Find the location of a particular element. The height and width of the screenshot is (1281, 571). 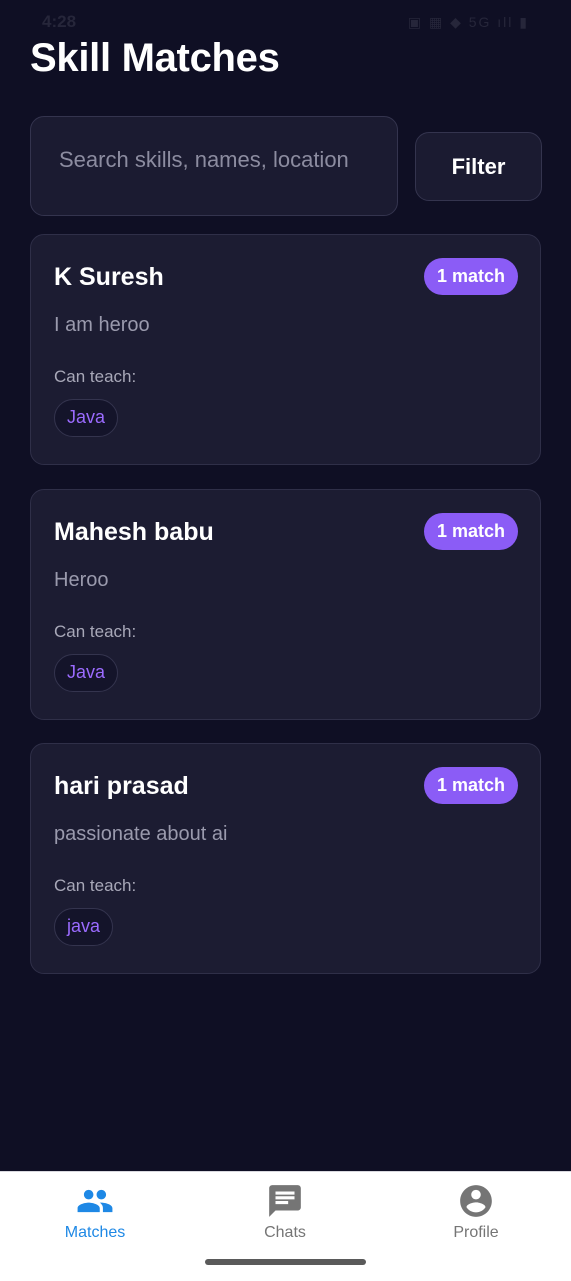

people-icon is located at coordinates (95, 1201).